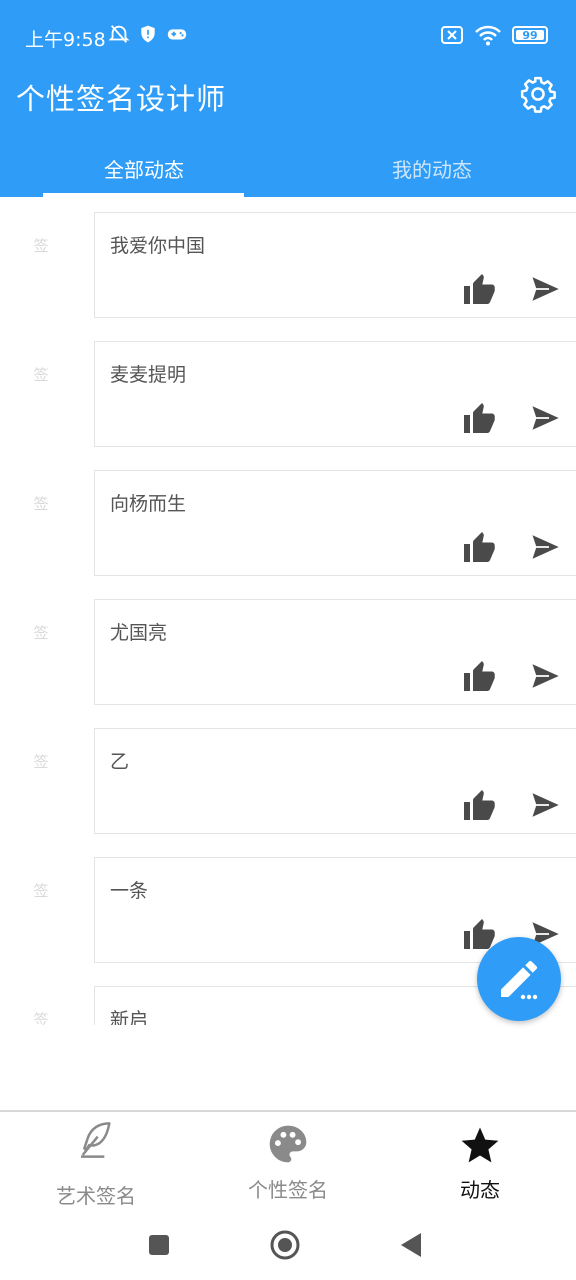 Image resolution: width=576 pixels, height=1280 pixels. Describe the element at coordinates (148, 375) in the screenshot. I see `post-text: 麦麦提明` at that location.